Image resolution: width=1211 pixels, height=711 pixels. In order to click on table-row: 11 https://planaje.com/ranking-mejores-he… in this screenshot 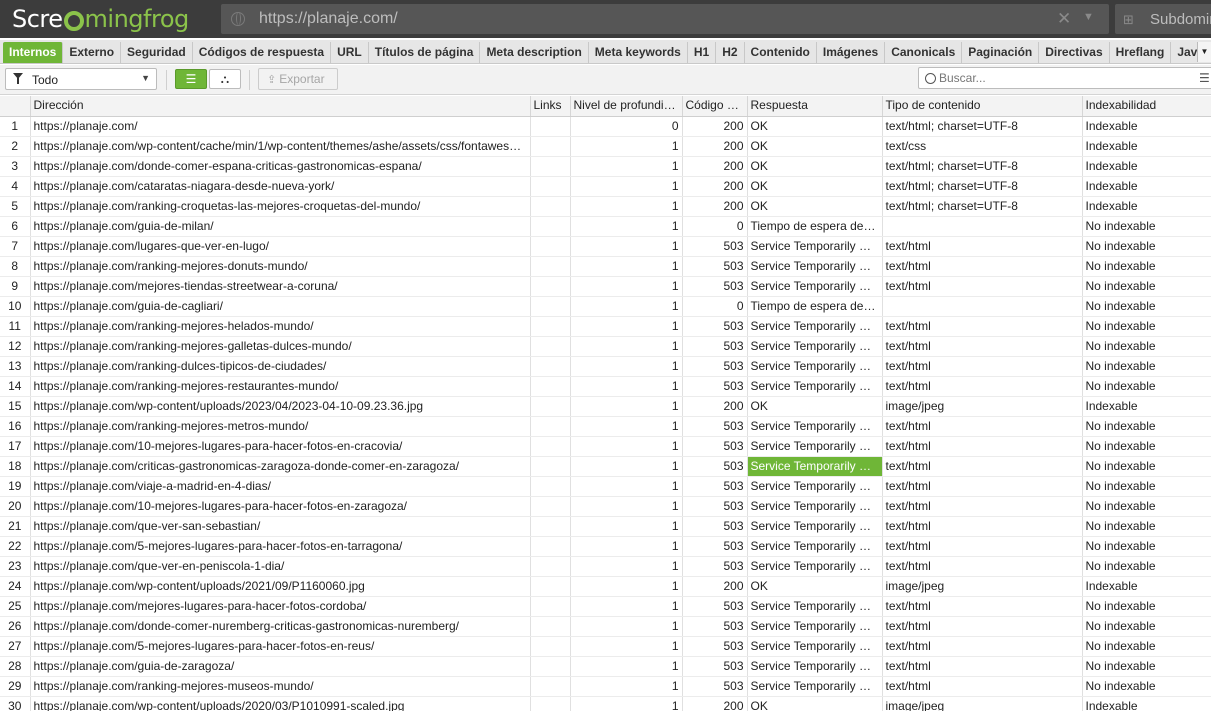, I will do `click(605, 326)`.